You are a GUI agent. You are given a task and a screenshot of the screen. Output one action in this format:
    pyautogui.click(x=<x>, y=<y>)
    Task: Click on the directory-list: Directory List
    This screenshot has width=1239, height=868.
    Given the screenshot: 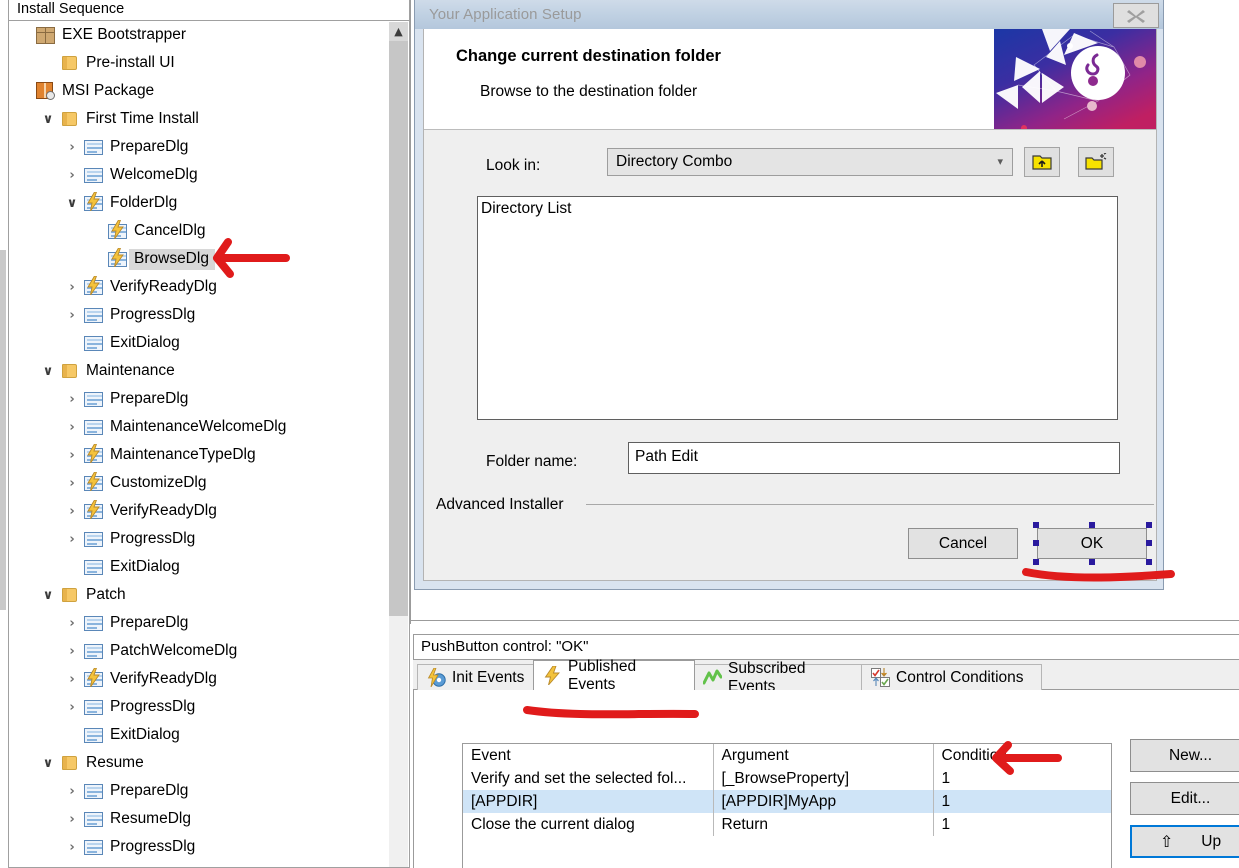 What is the action you would take?
    pyautogui.click(x=797, y=308)
    